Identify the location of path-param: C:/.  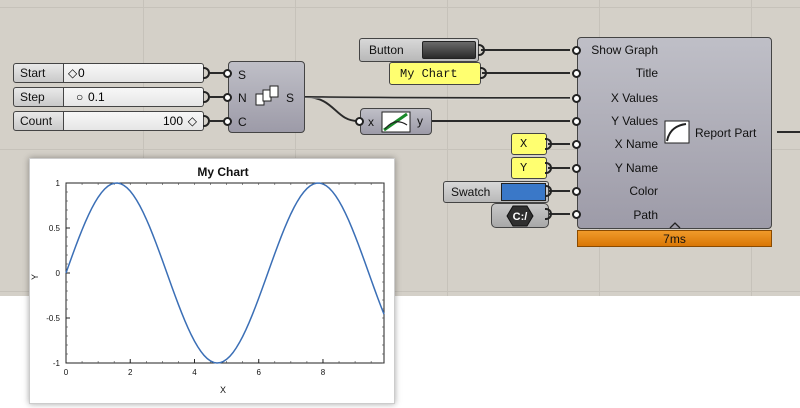
(520, 215).